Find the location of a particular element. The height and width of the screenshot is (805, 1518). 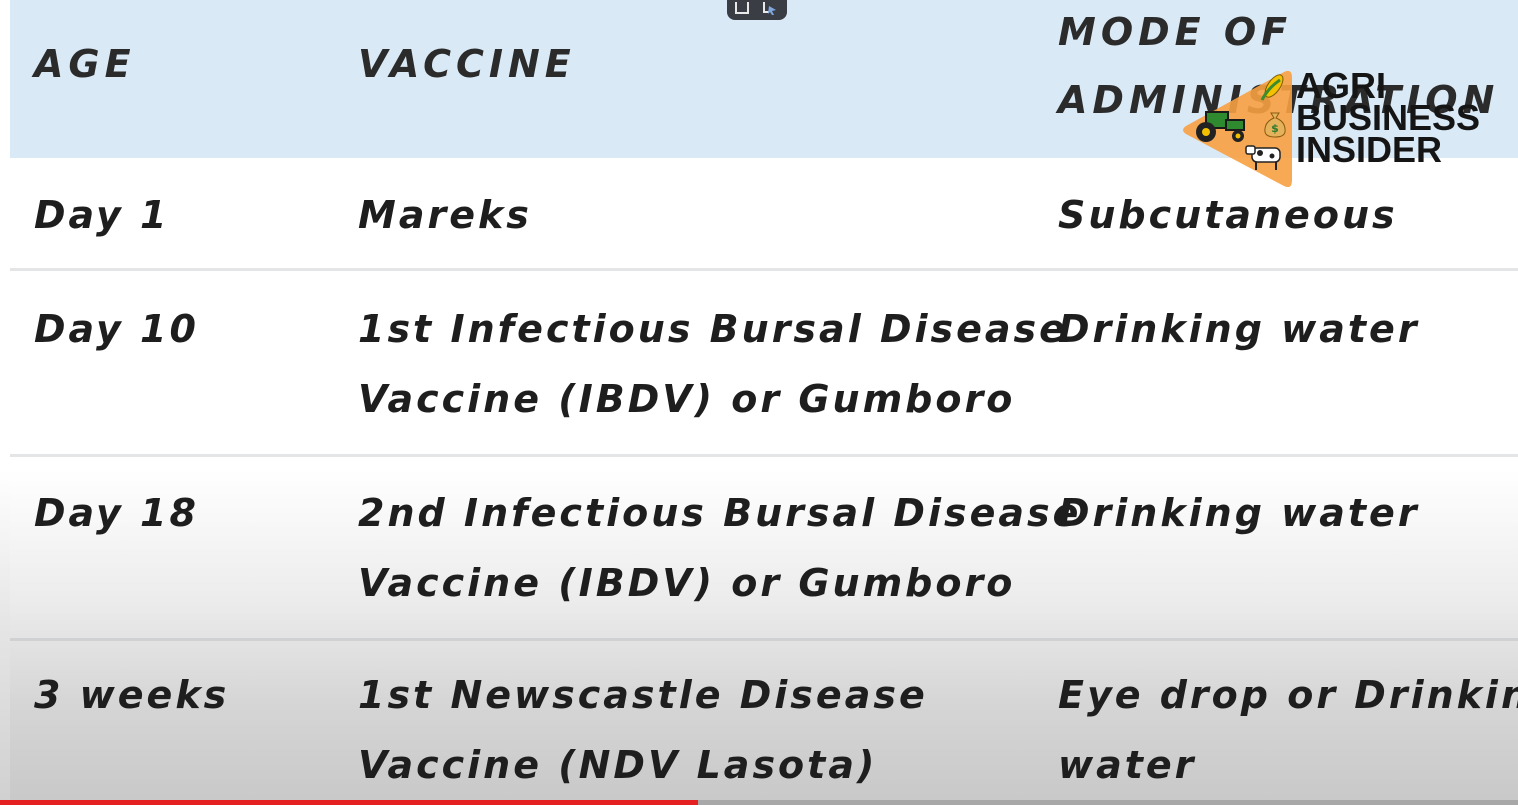

cell-age: Day 18 is located at coordinates (116, 513).